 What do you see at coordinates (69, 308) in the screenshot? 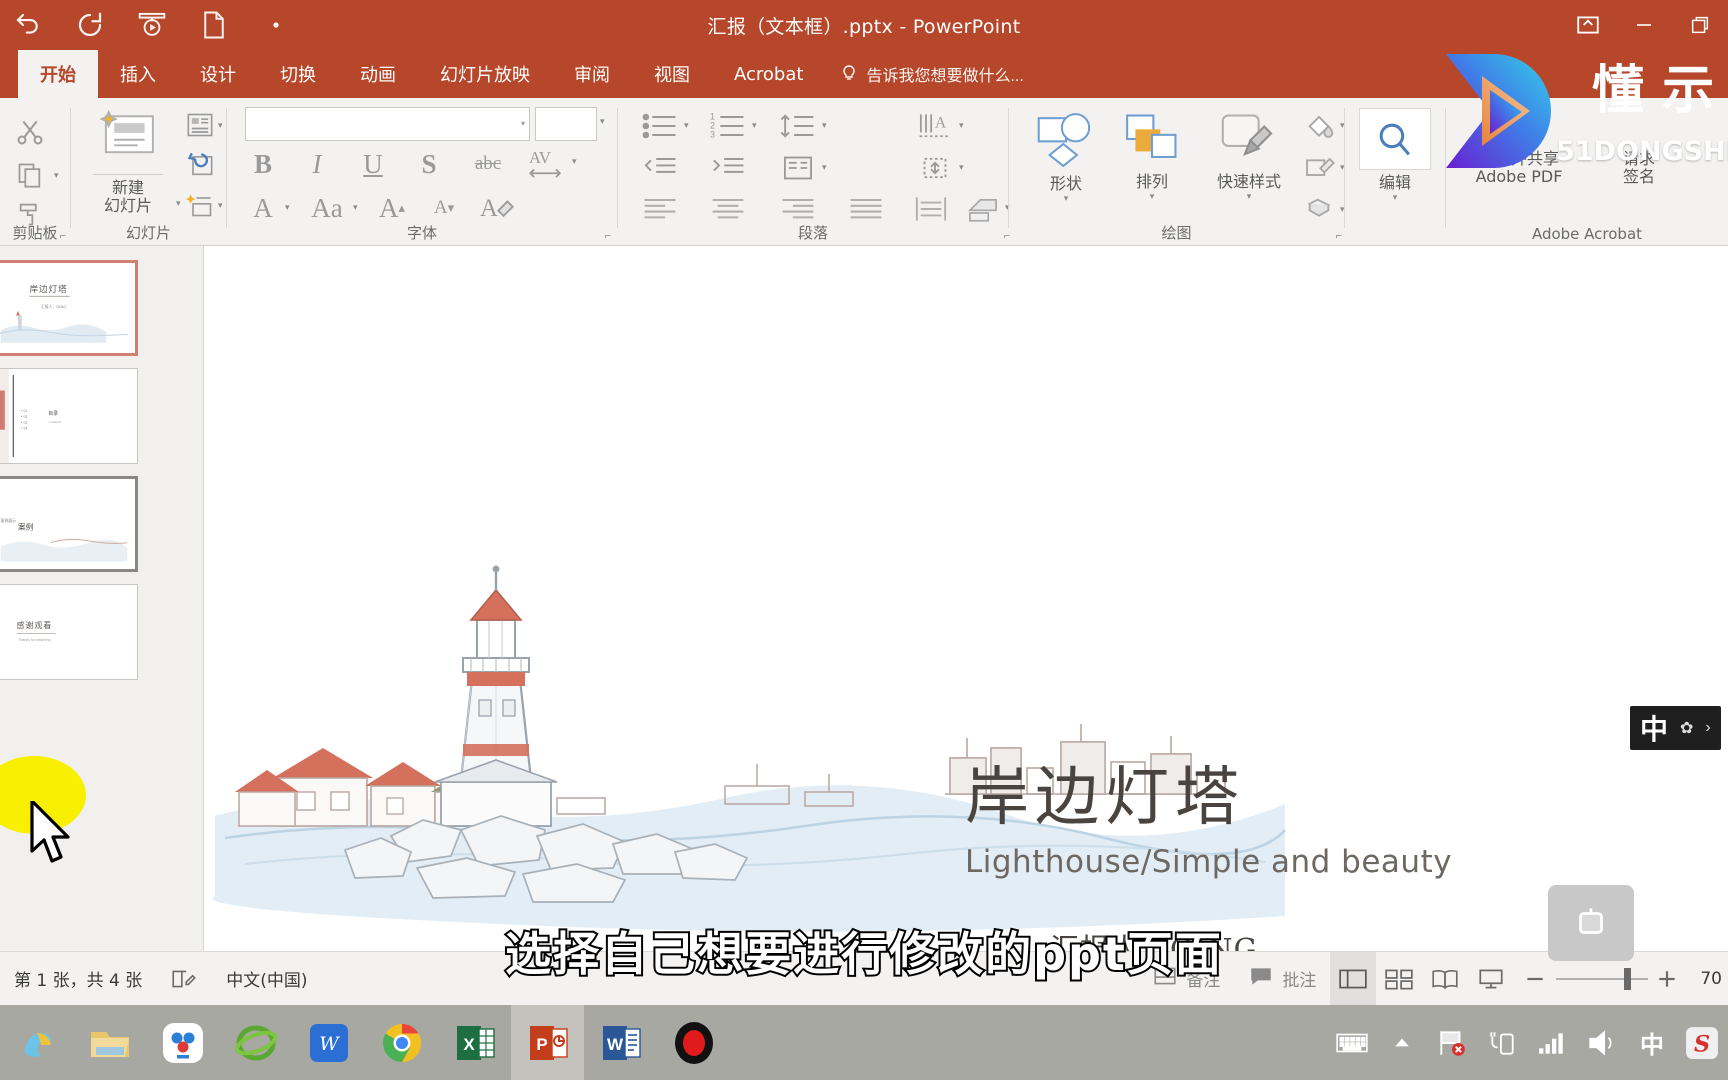
I see `thumbnail-slide-1: 岸边灯塔 汇报人：QING` at bounding box center [69, 308].